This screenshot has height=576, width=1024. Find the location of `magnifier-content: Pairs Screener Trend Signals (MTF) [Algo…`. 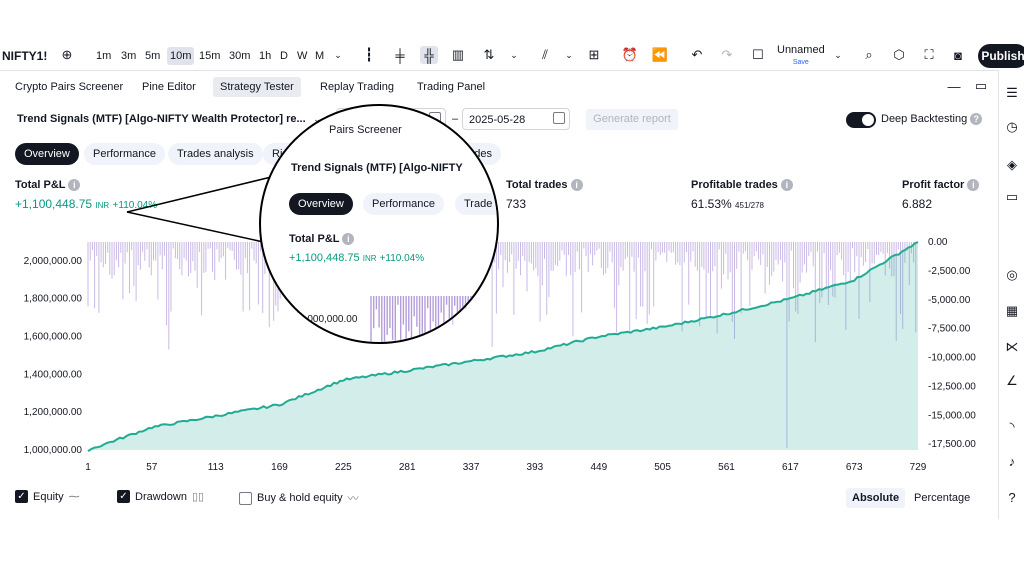

magnifier-content: Pairs Screener Trend Signals (MTF) [Algo… is located at coordinates (379, 224).